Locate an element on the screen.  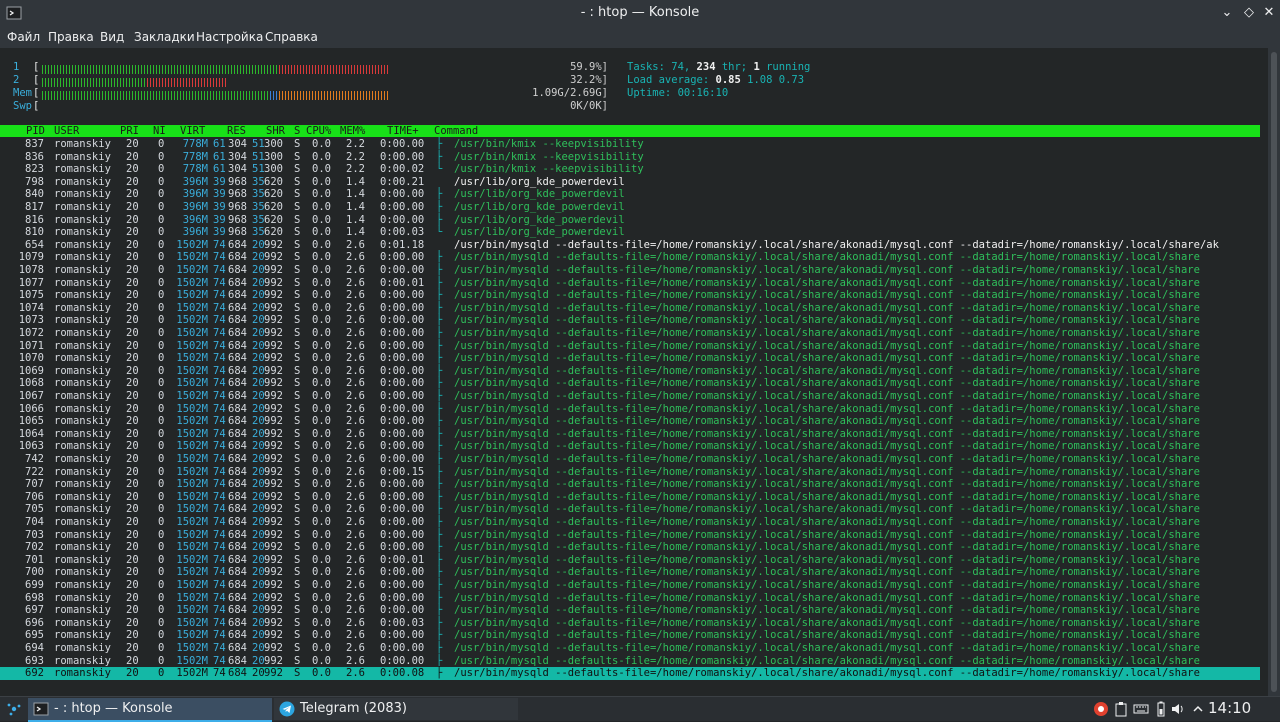
menu-settings: Настройка is located at coordinates (229, 37).